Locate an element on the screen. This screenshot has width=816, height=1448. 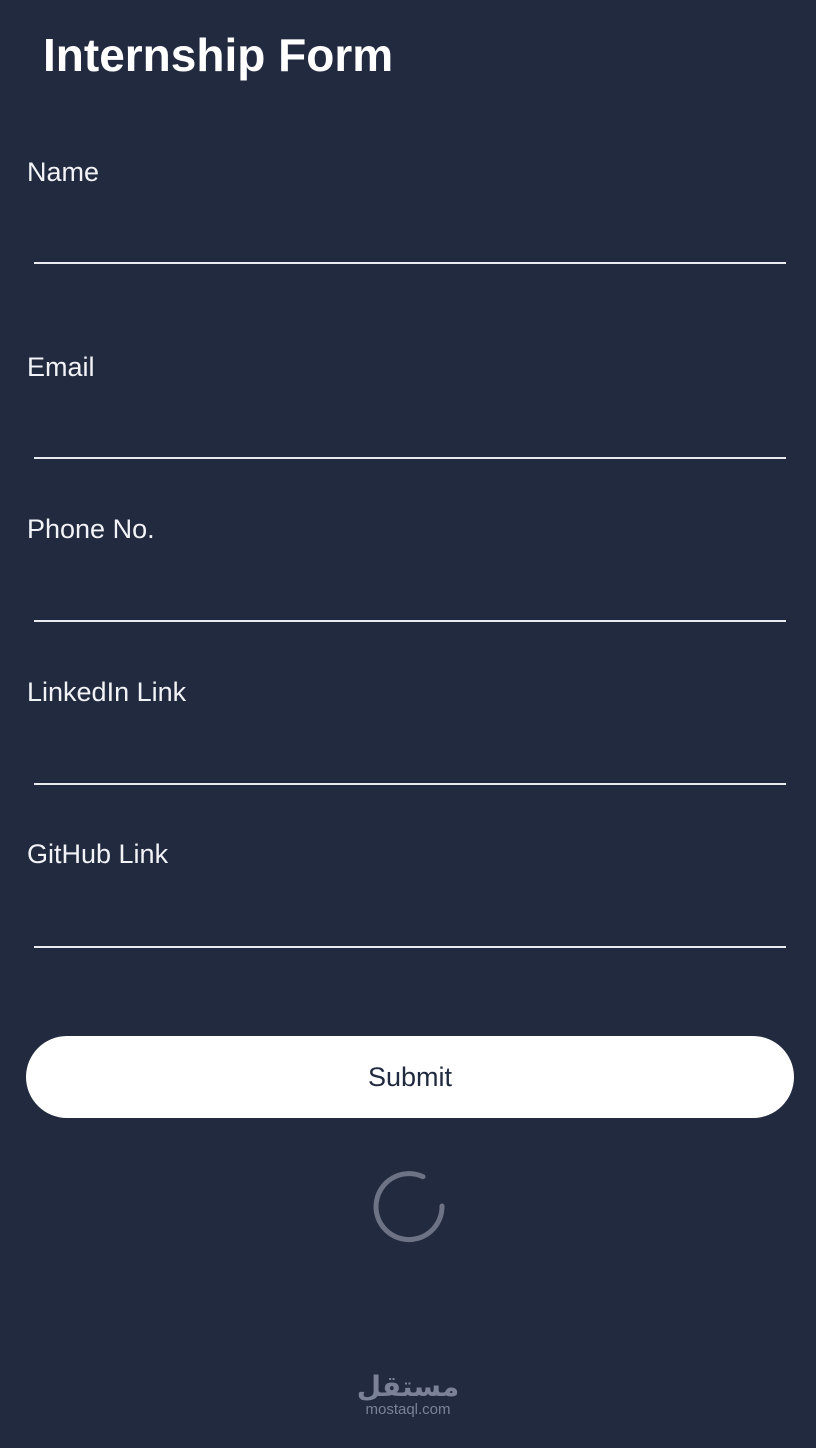
watermark: مستقل mostaql.com is located at coordinates (408, 1395).